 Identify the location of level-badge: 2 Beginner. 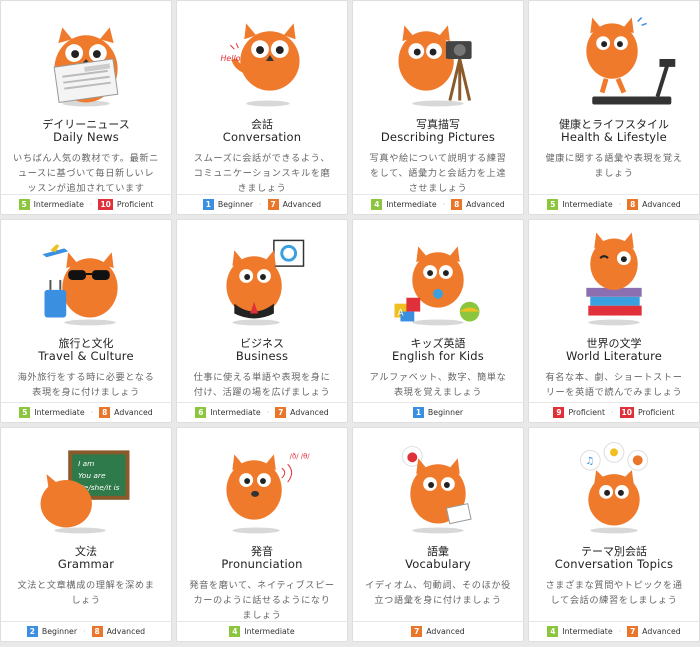
(51, 631).